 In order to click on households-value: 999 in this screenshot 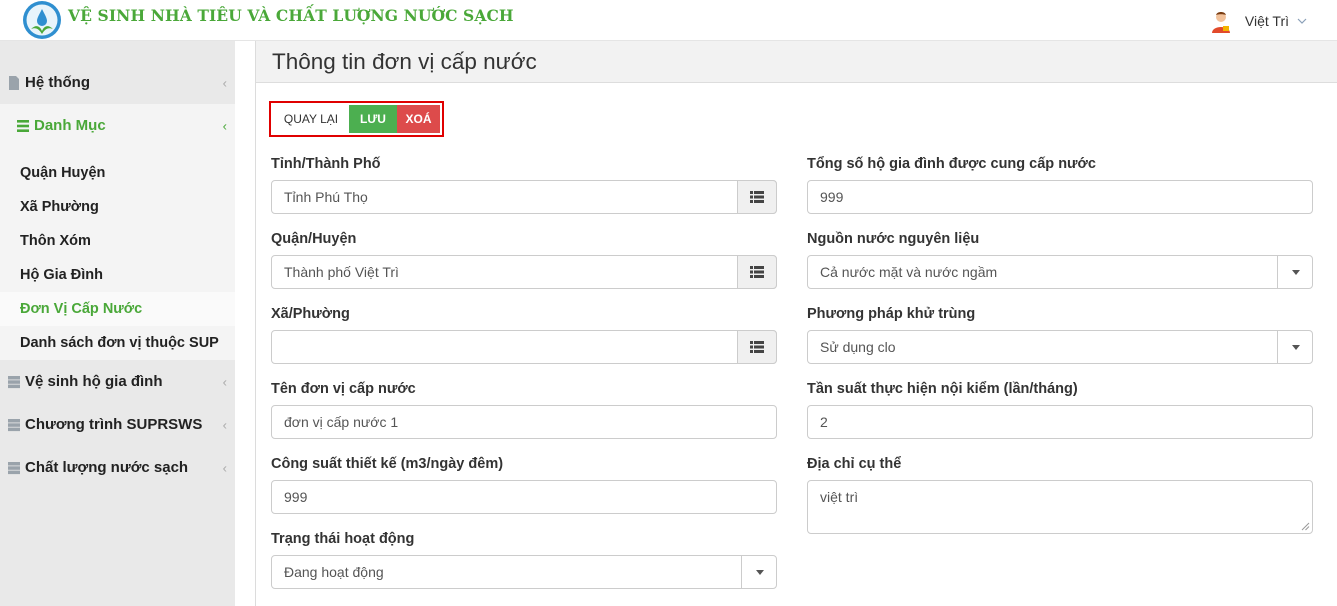, I will do `click(832, 197)`.